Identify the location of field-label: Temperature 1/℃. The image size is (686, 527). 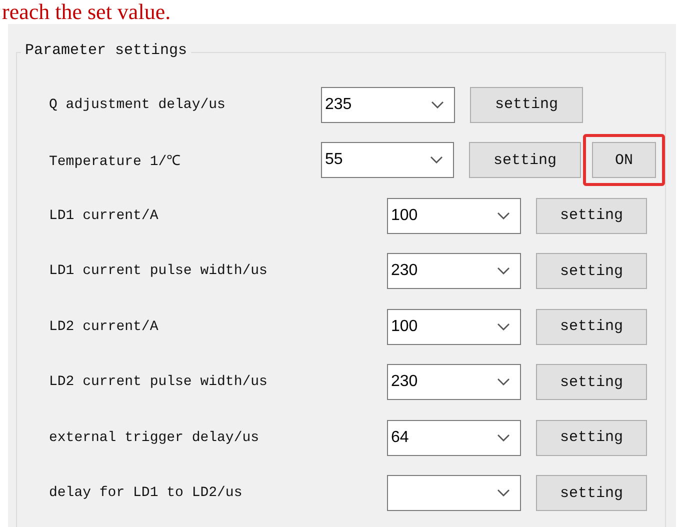
(115, 161).